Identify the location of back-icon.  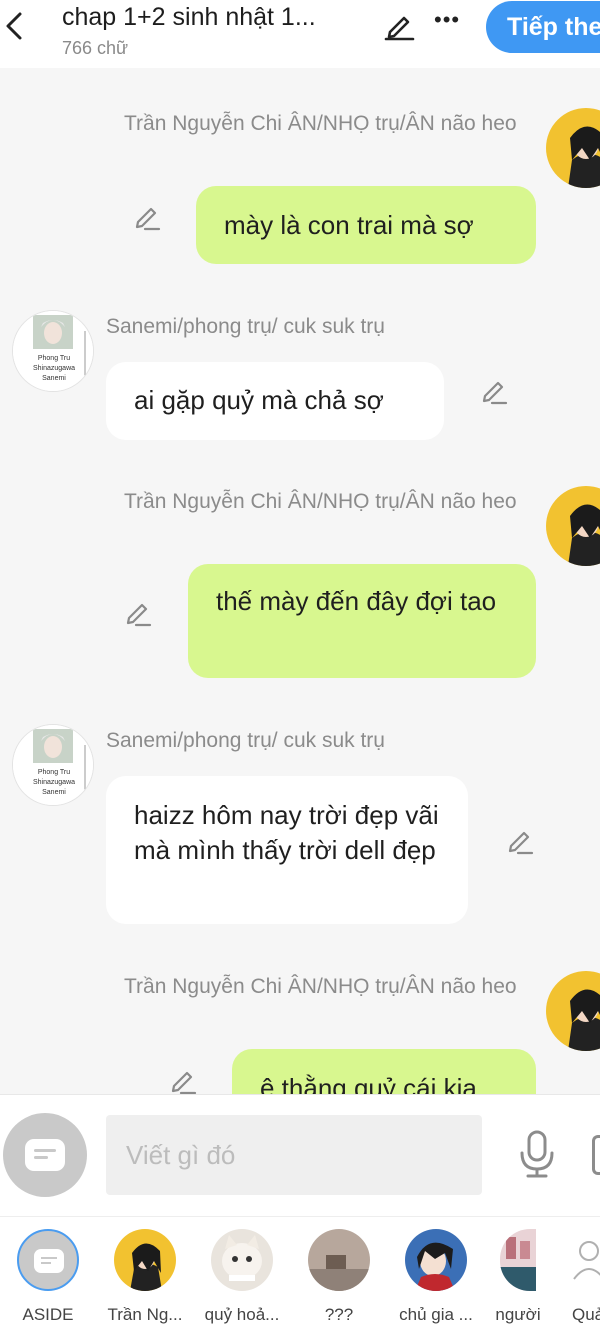
(14, 26).